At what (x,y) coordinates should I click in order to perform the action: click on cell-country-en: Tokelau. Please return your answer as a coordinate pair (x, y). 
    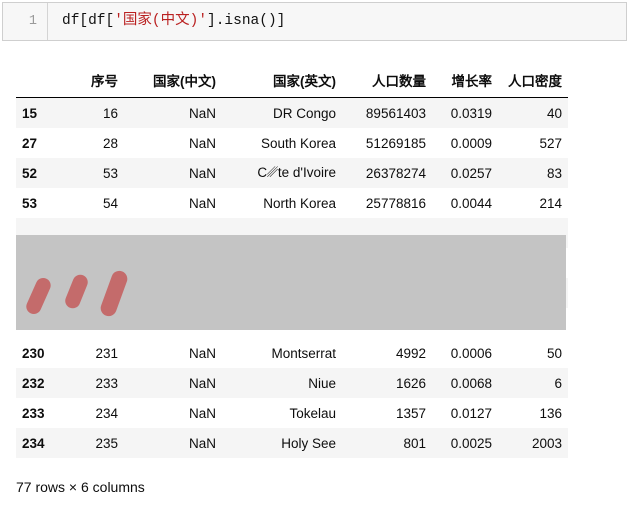
    Looking at the image, I should click on (312, 413).